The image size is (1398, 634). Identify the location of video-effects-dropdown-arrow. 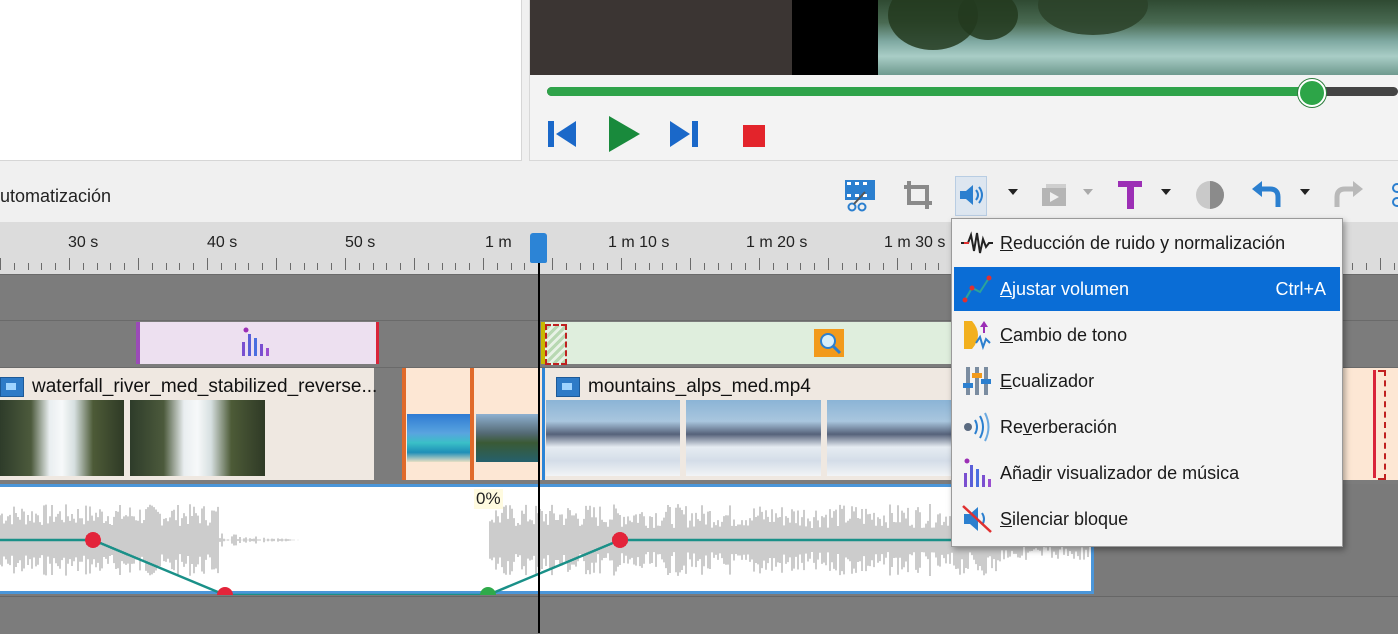
(1088, 192).